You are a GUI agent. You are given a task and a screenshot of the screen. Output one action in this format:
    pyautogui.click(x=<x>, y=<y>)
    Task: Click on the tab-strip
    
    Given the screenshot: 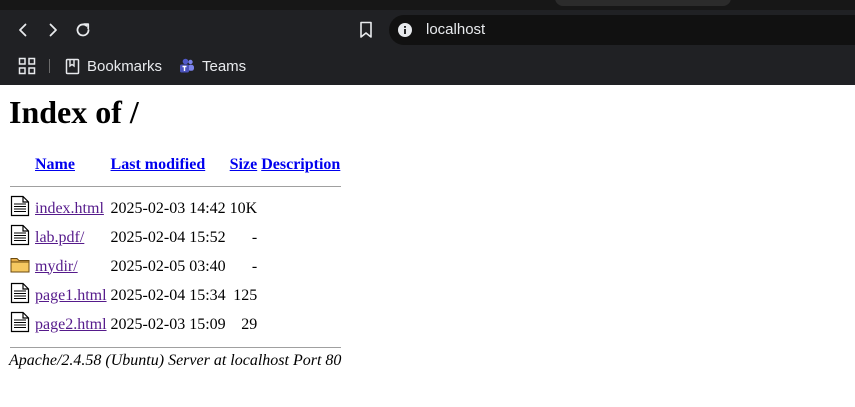 What is the action you would take?
    pyautogui.click(x=427, y=5)
    